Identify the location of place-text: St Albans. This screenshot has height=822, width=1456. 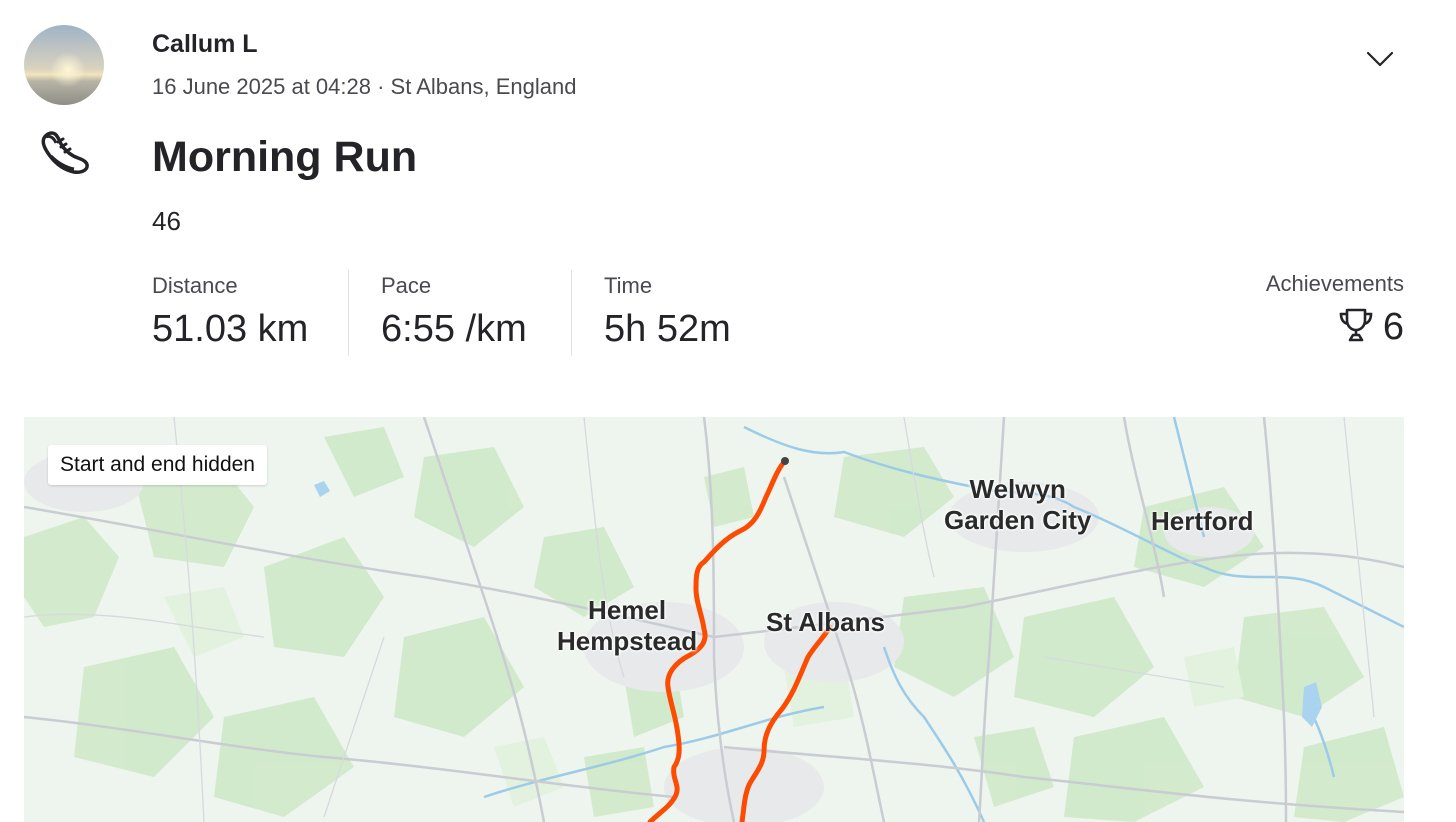
(825, 622).